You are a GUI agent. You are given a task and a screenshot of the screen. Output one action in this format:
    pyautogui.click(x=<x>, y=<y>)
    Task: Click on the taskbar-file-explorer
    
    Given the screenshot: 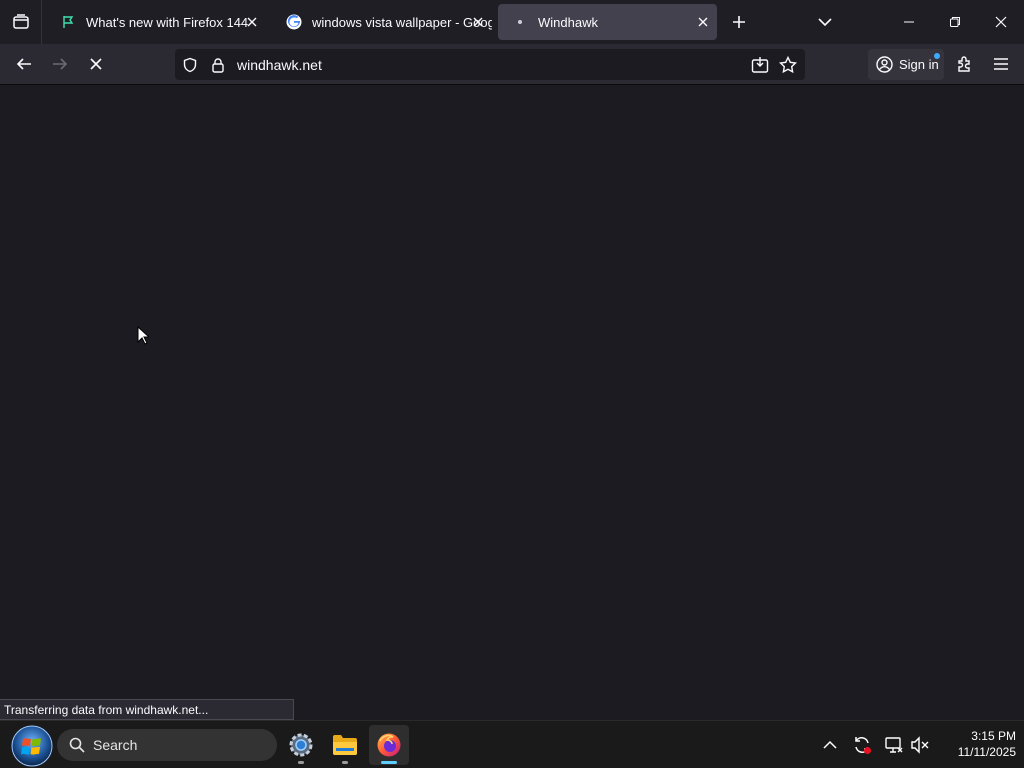 What is the action you would take?
    pyautogui.click(x=345, y=745)
    